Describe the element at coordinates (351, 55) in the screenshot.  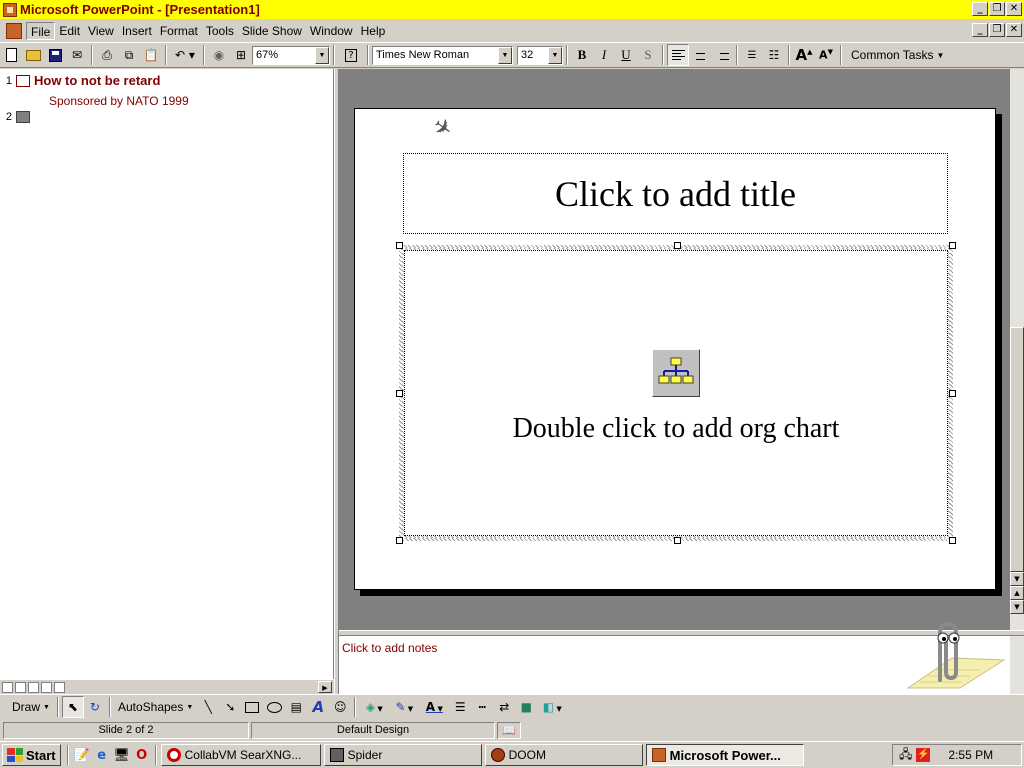
I see `help-button: ?` at that location.